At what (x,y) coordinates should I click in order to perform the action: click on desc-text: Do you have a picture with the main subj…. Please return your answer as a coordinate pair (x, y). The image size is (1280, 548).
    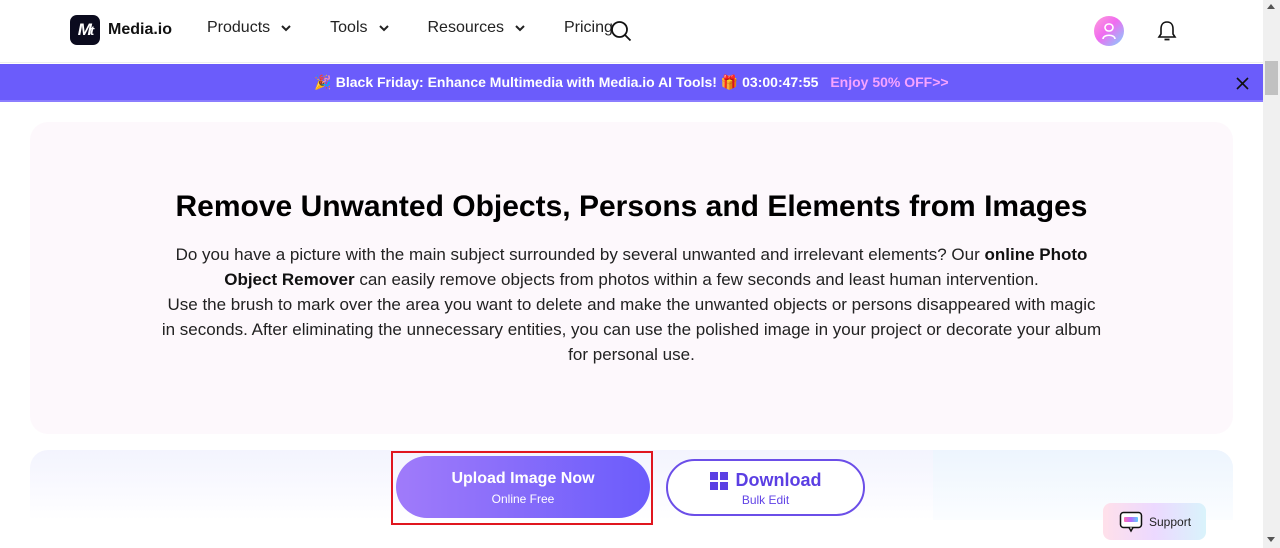
    Looking at the image, I should click on (580, 254).